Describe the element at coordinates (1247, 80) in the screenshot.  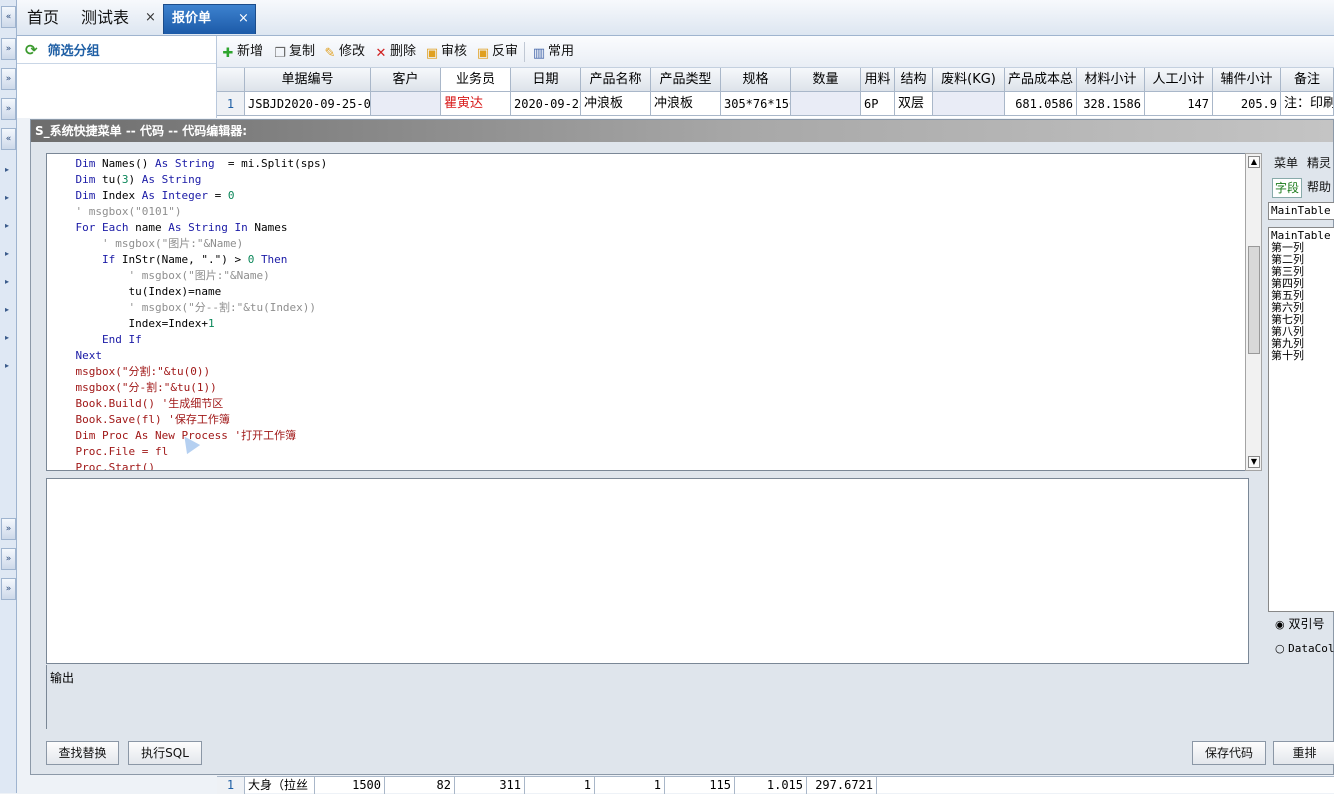
I see `col-header-accessory-subtotal: 辅件小计` at that location.